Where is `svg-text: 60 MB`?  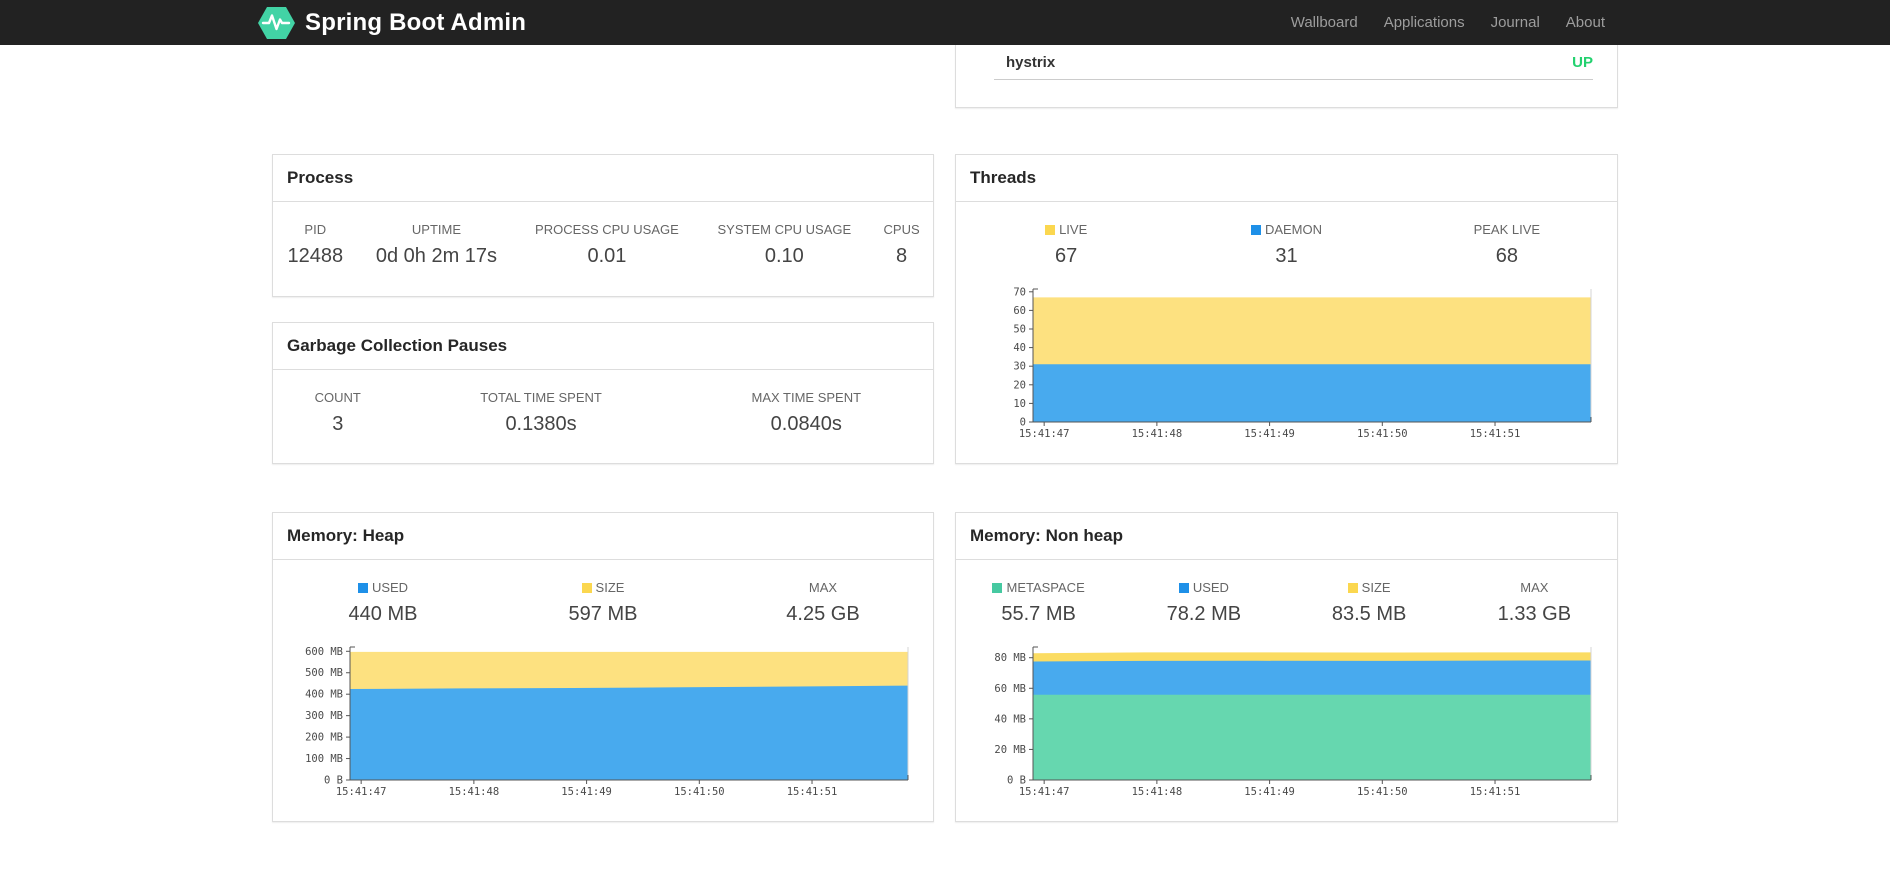
svg-text: 60 MB is located at coordinates (1010, 689).